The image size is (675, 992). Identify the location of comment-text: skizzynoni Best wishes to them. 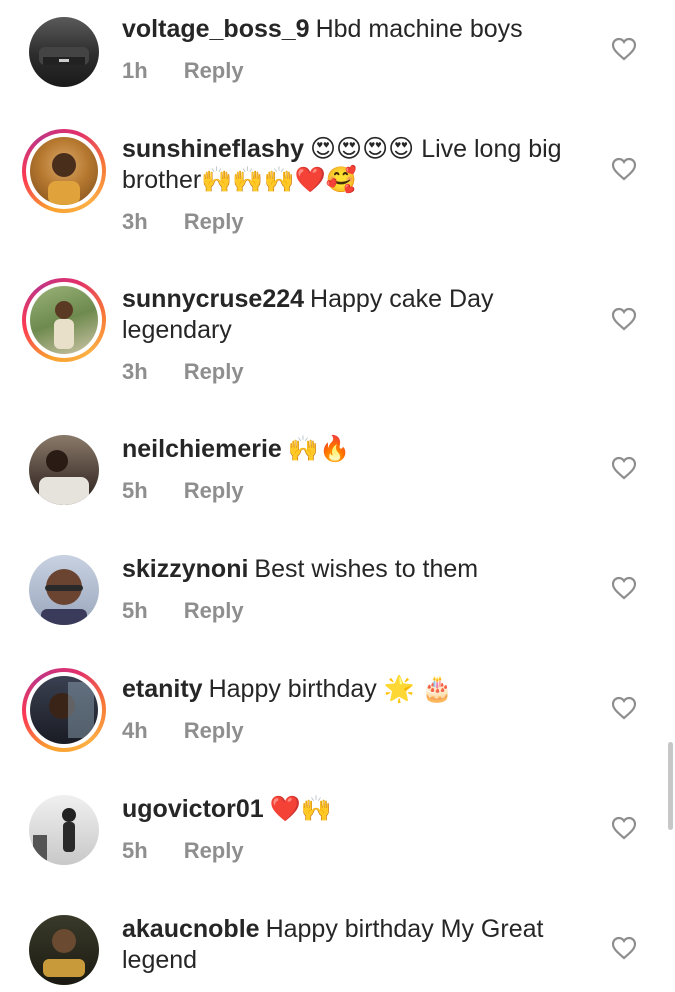
(357, 569).